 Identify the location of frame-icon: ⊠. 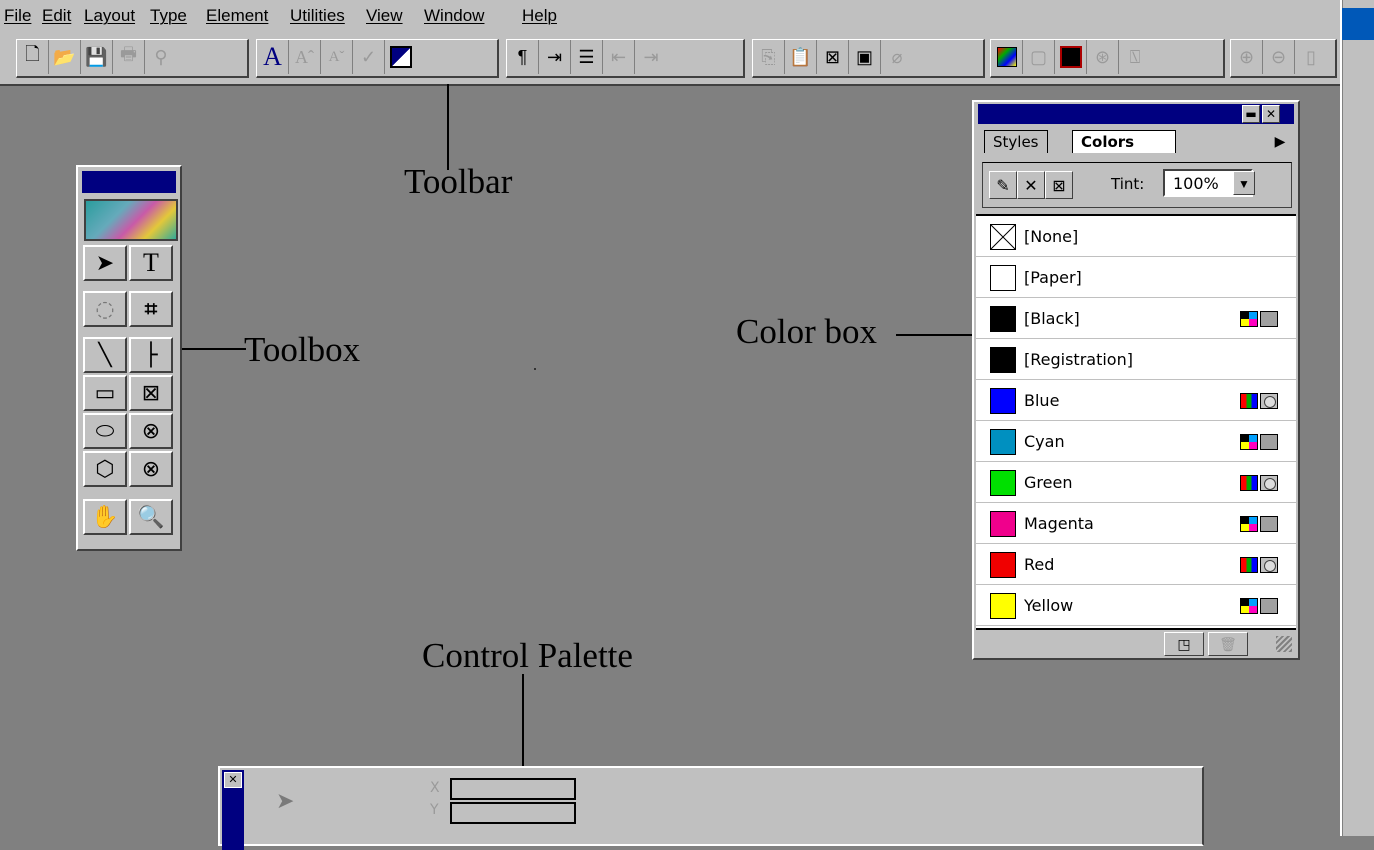
(833, 57).